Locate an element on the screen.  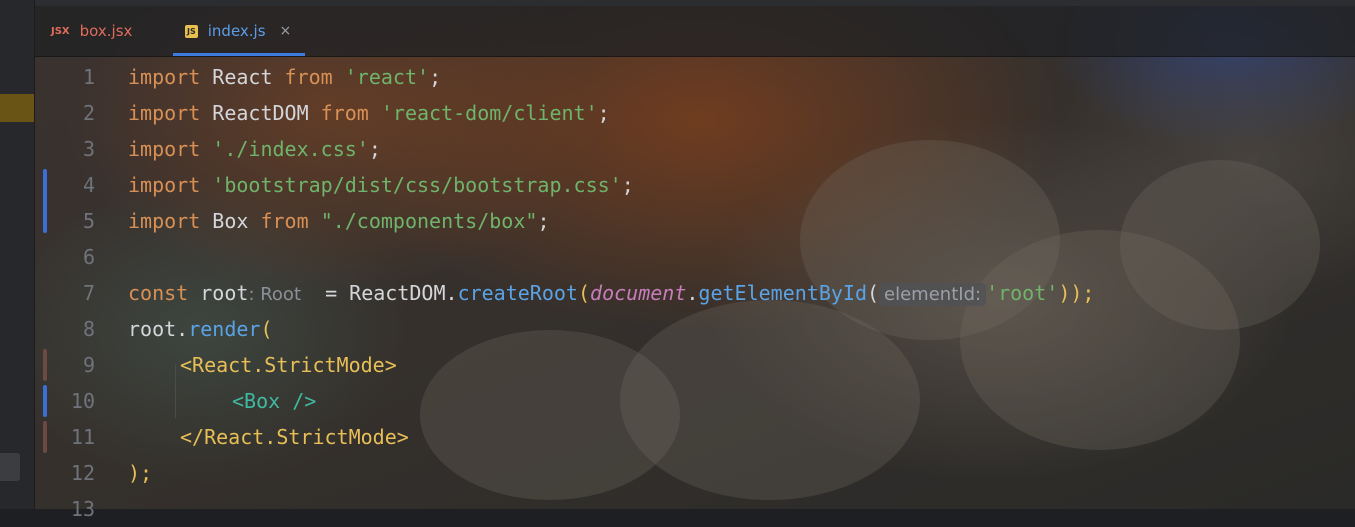
code-line-5: import Box from "./components/box"; is located at coordinates (338, 221).